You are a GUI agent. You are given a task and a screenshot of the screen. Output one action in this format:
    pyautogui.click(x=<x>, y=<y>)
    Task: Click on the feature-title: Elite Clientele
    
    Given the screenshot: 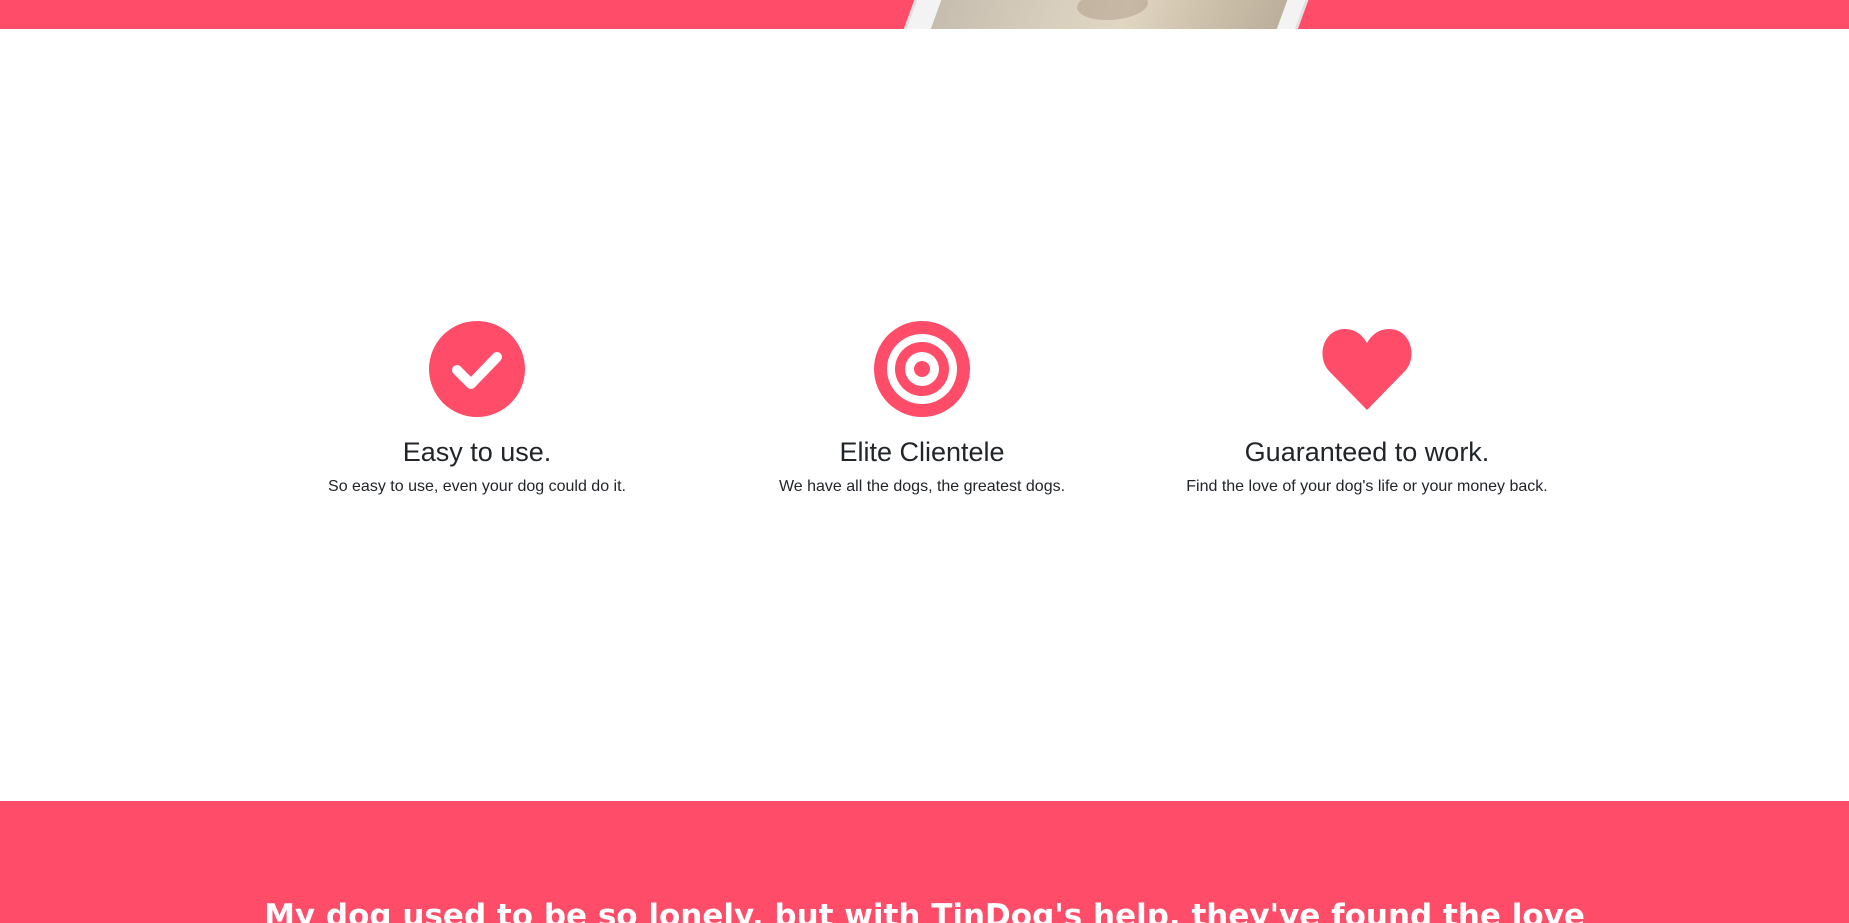 What is the action you would take?
    pyautogui.click(x=922, y=452)
    